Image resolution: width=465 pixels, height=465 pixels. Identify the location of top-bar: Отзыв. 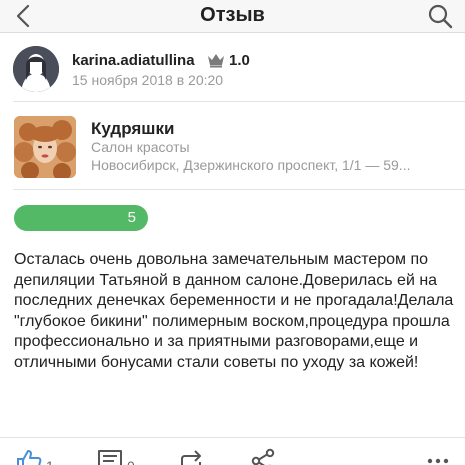
(232, 16).